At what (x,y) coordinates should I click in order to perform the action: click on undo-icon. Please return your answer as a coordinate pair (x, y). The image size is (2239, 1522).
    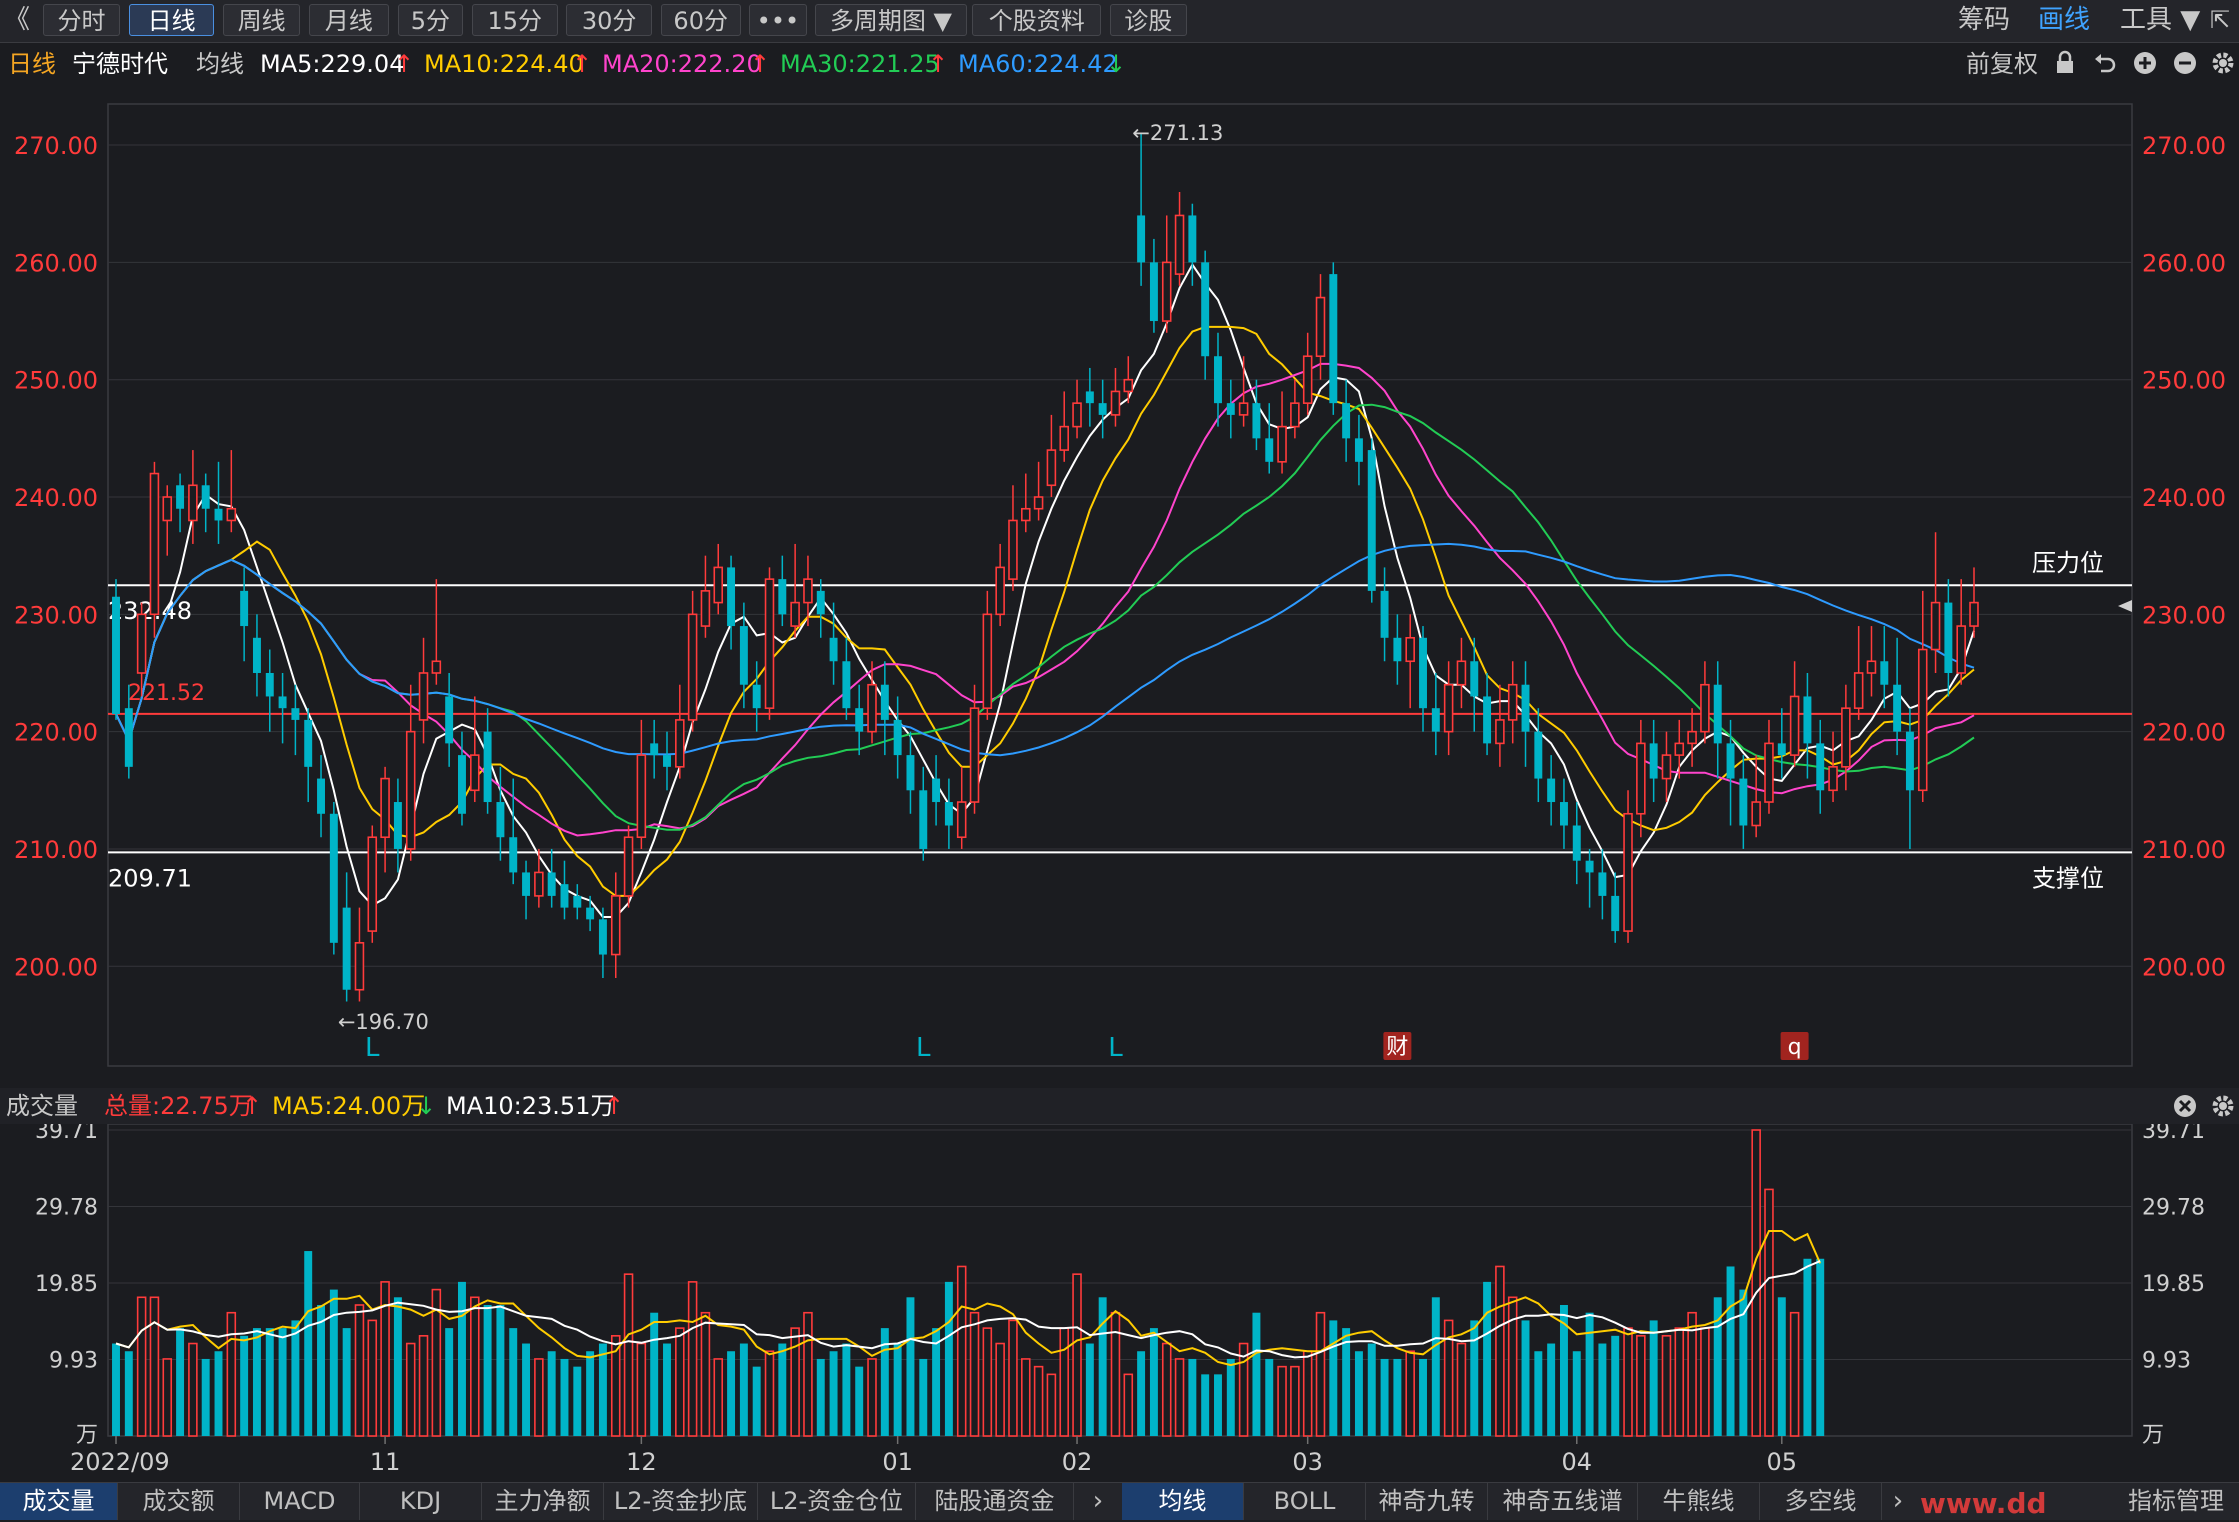
    Looking at the image, I should click on (2105, 63).